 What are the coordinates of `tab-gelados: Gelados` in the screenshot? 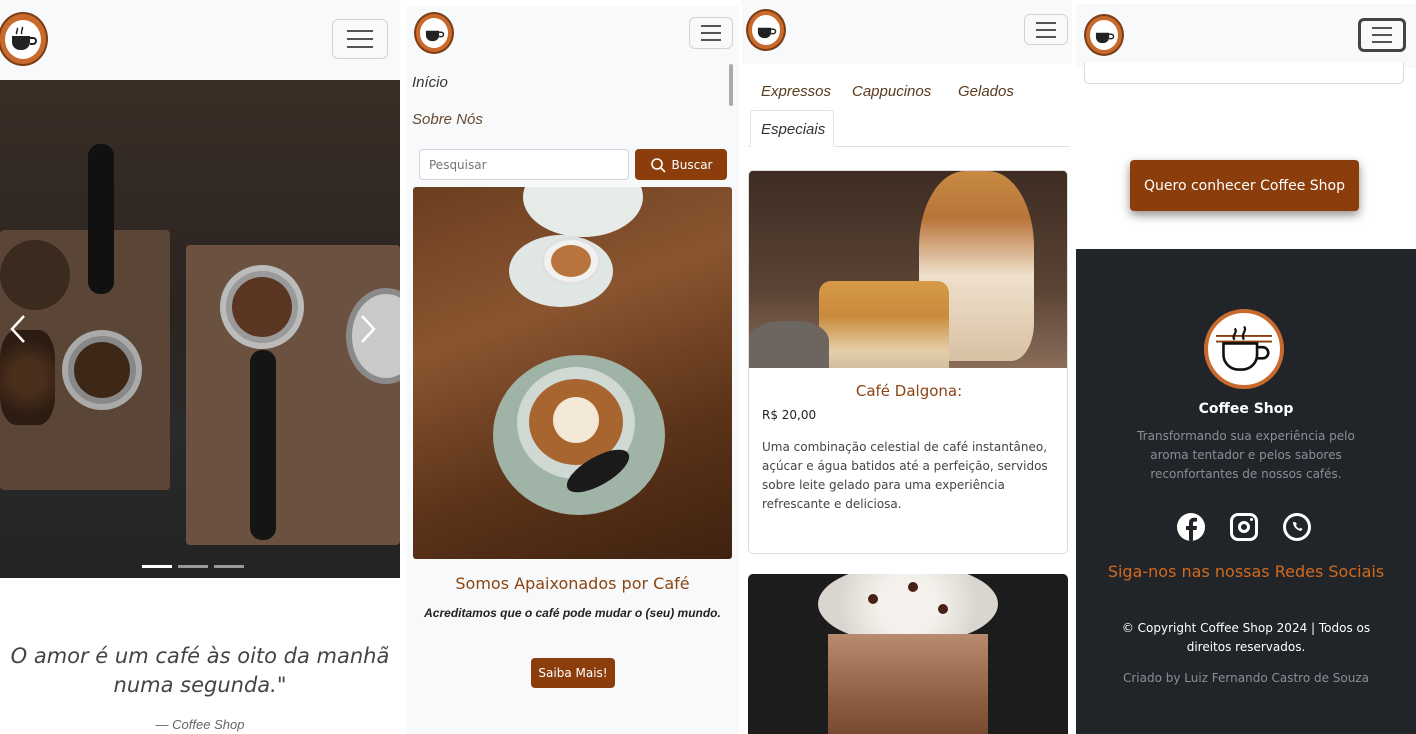 It's located at (986, 91).